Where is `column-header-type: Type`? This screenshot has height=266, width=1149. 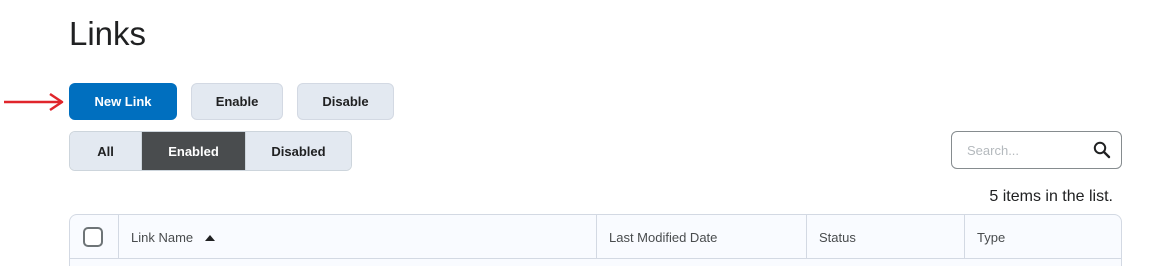 column-header-type: Type is located at coordinates (1042, 237).